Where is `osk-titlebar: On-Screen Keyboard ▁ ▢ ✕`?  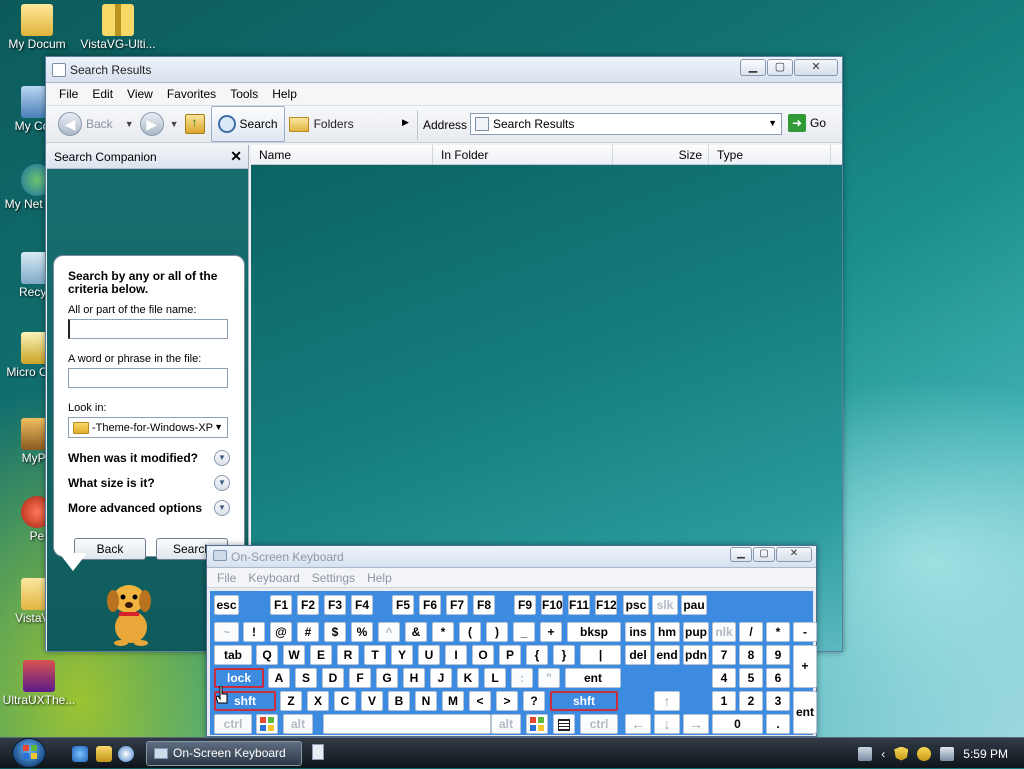
osk-titlebar: On-Screen Keyboard ▁ ▢ ✕ is located at coordinates (511, 557).